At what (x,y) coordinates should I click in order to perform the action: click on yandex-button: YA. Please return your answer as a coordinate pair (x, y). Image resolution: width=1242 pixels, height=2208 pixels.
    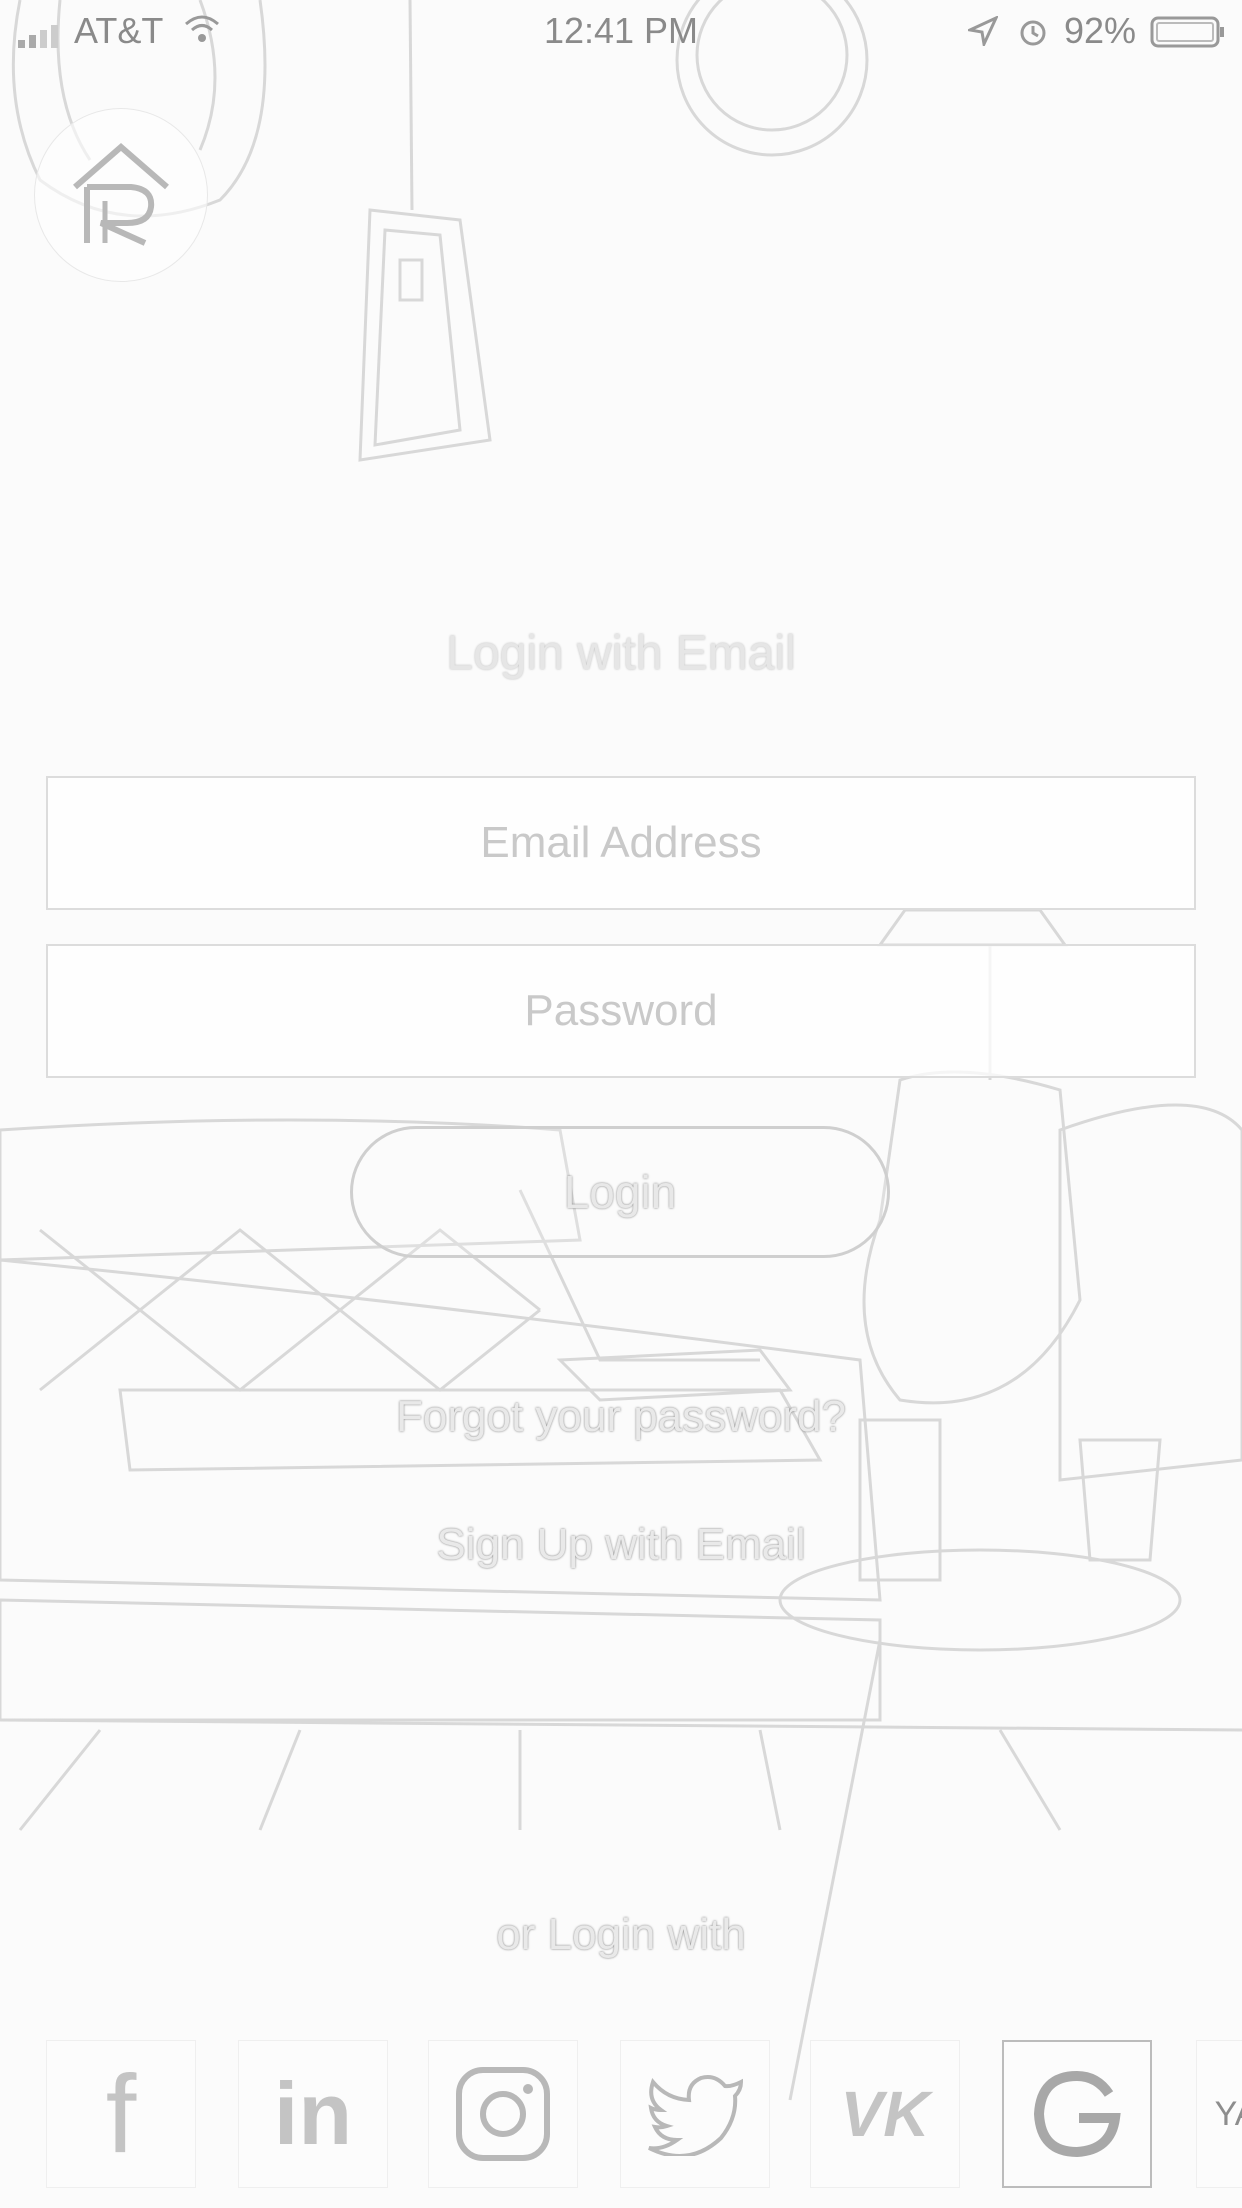
    Looking at the image, I should click on (1219, 2114).